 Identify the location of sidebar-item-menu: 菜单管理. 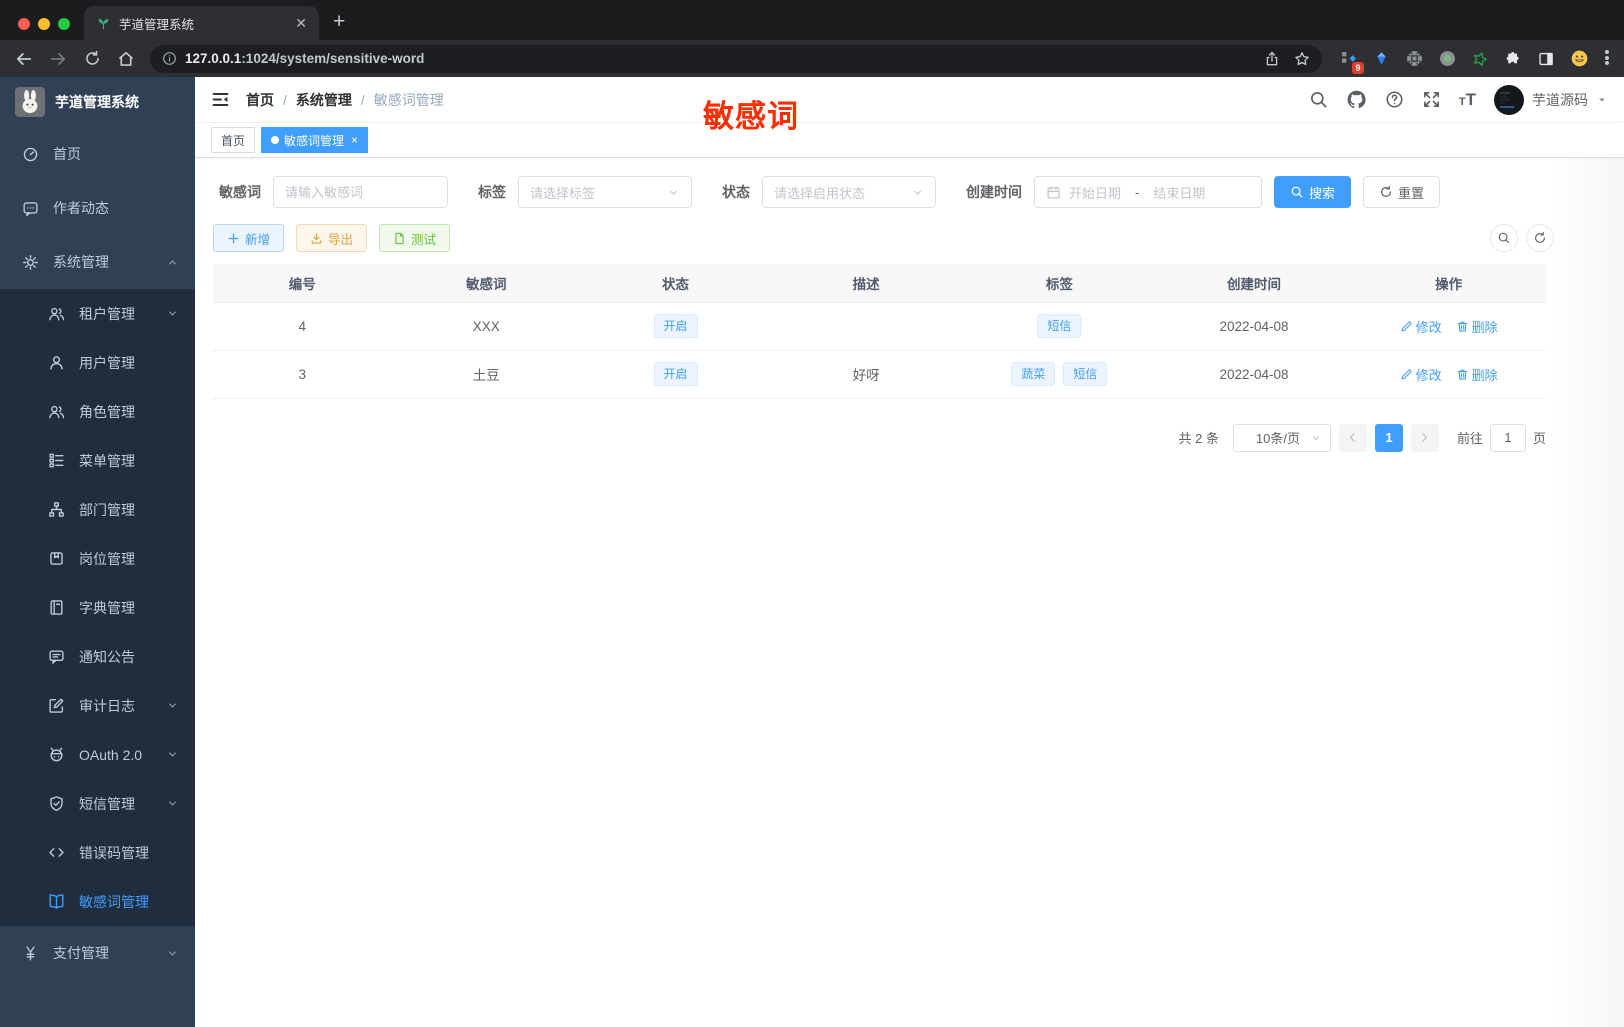
(97, 460).